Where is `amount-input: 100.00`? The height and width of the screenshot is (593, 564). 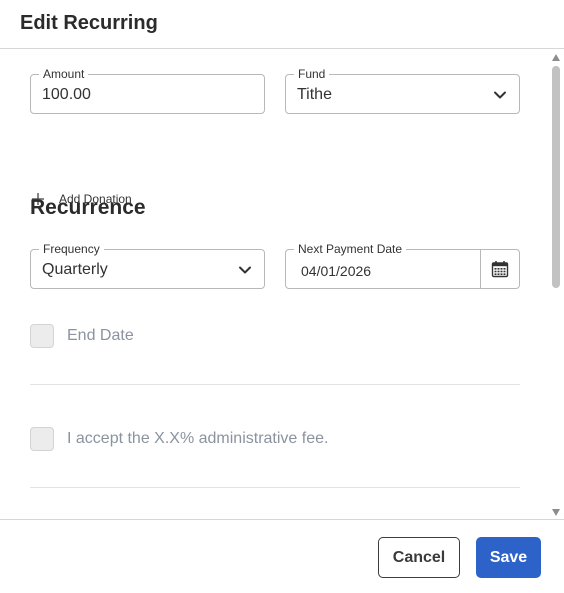
amount-input: 100.00 is located at coordinates (66, 95).